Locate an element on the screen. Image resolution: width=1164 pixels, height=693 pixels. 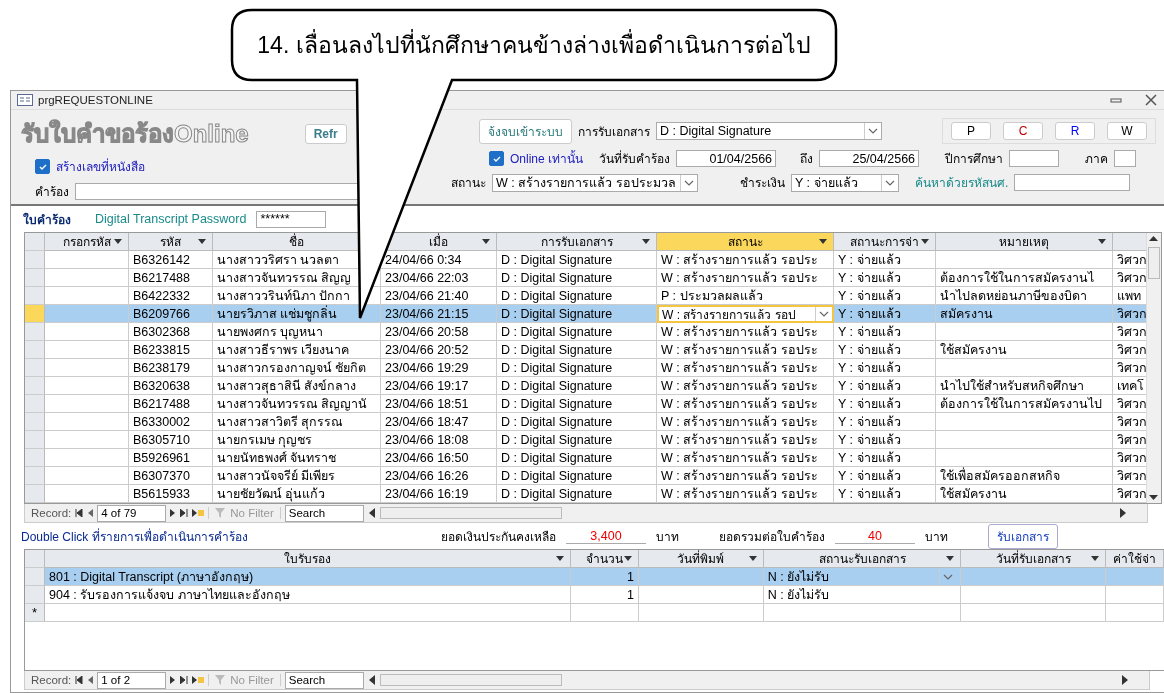
table-row: B6233815 นางสาวธีราพร เวียงนาค 23/04/66 20:52 D : Digital Signature W : สร้างรายการแล้ว รอประ Y : จ่ายแล้ว ใช้สมัครงาน วิศวก is located at coordinates (586, 350).